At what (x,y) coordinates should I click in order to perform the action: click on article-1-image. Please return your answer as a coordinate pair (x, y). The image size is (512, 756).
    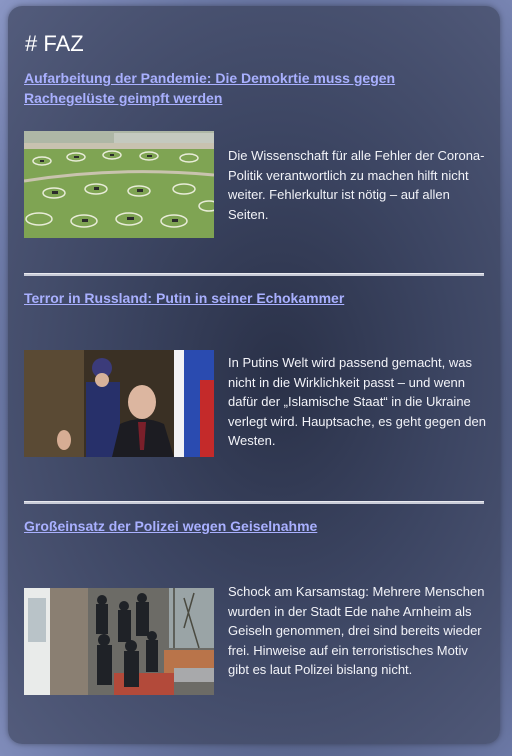
    Looking at the image, I should click on (119, 184).